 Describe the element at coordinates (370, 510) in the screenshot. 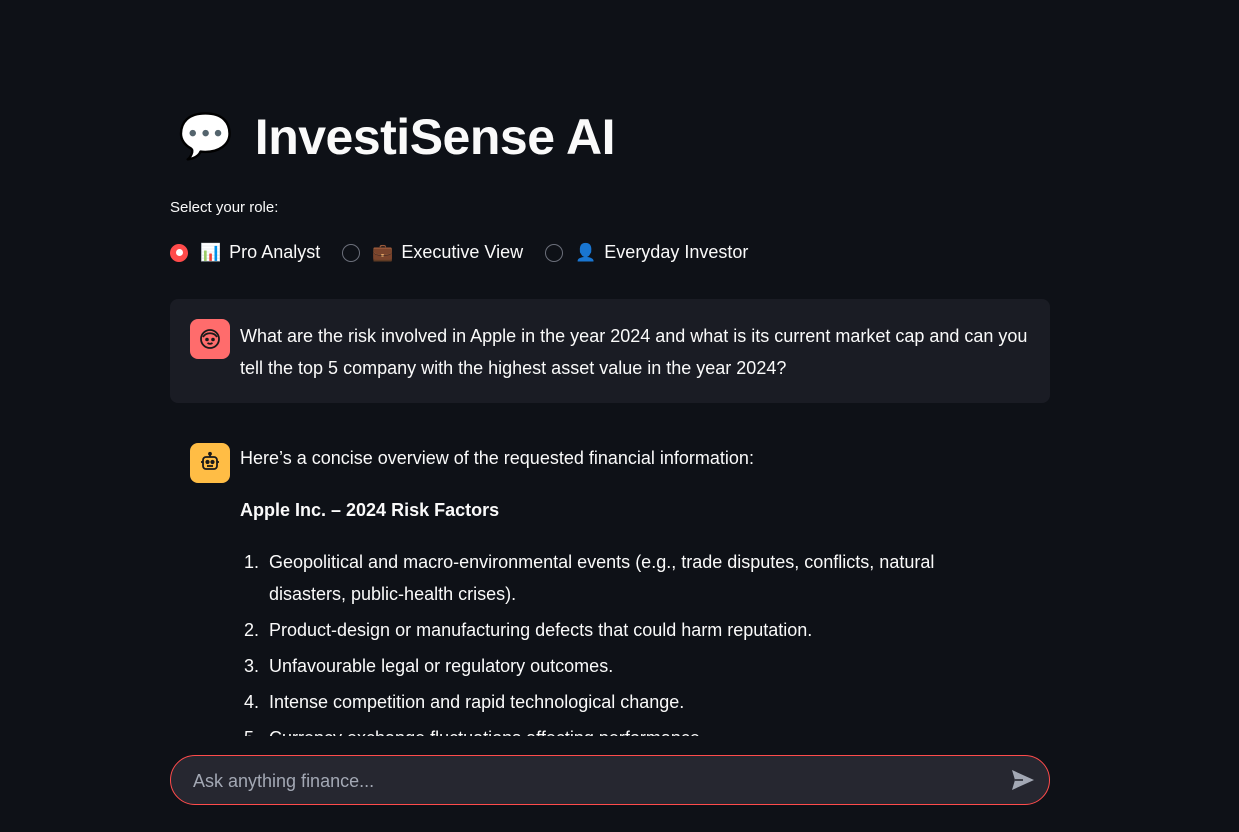

I see `assistant-section-heading: Apple Inc. – 2024 Risk Factors` at that location.